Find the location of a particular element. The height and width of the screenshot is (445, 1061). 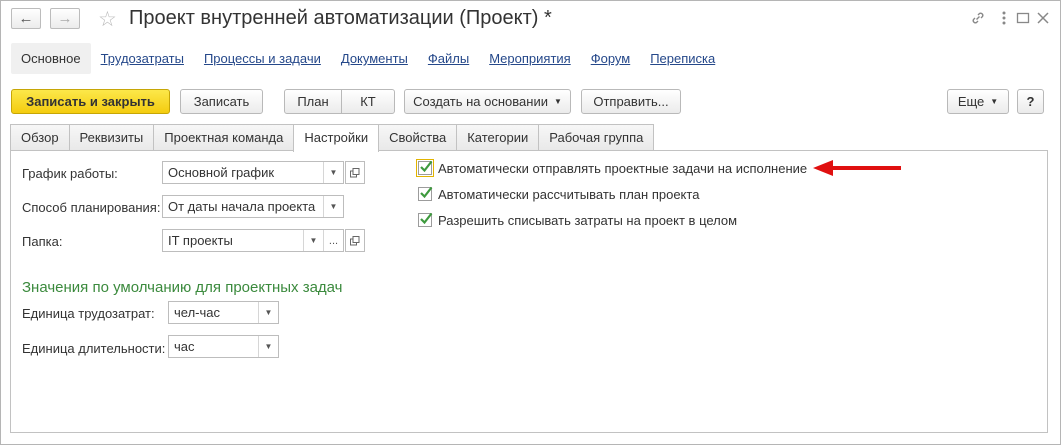

labor-unit-label: Единица трудозатрат: is located at coordinates (88, 313).